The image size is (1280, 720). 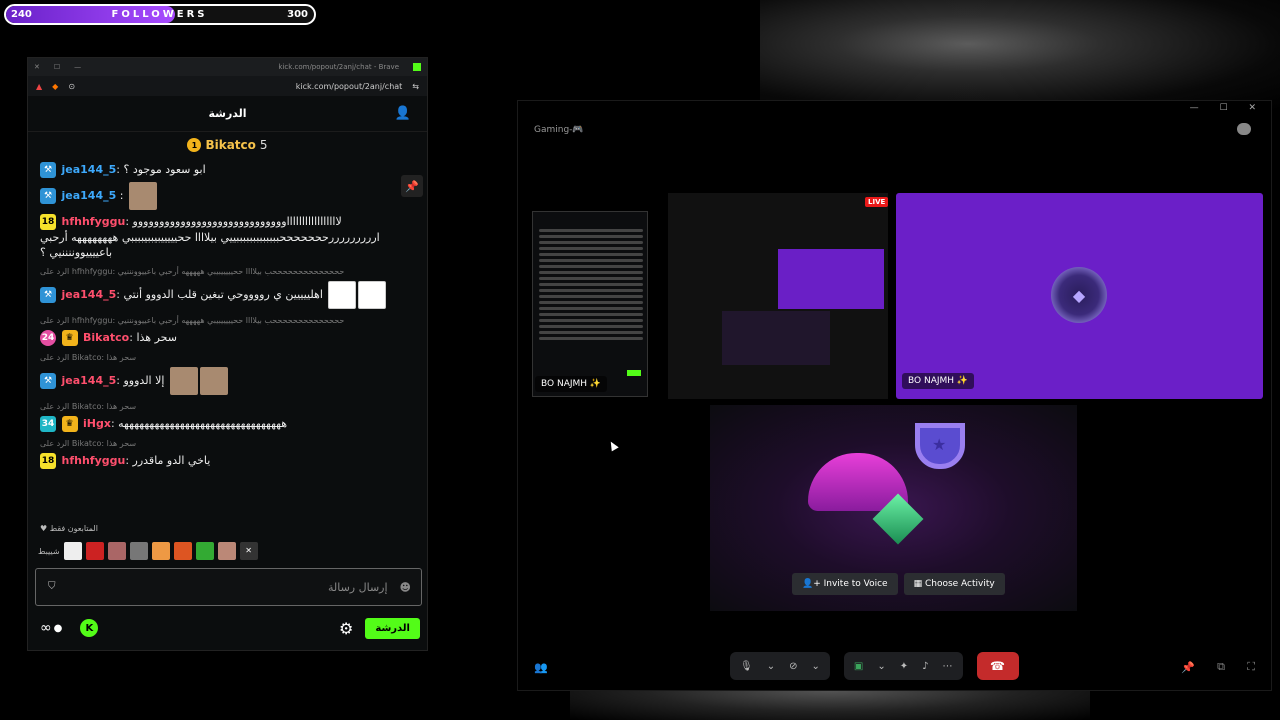 I want to click on kick-icon: K, so click(x=89, y=628).